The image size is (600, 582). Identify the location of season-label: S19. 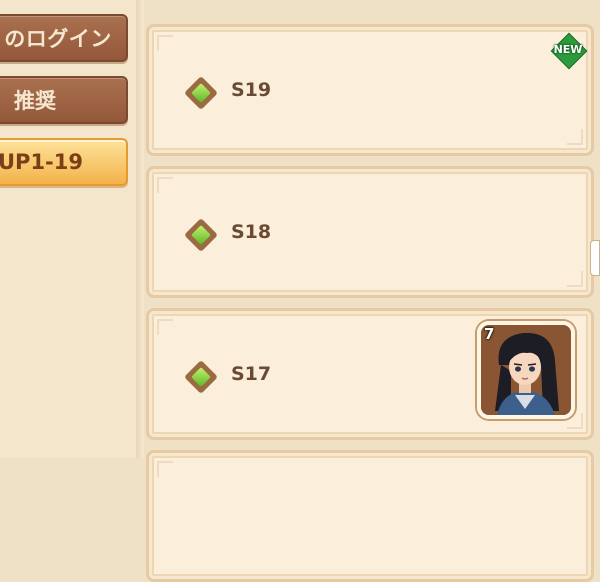
(251, 90).